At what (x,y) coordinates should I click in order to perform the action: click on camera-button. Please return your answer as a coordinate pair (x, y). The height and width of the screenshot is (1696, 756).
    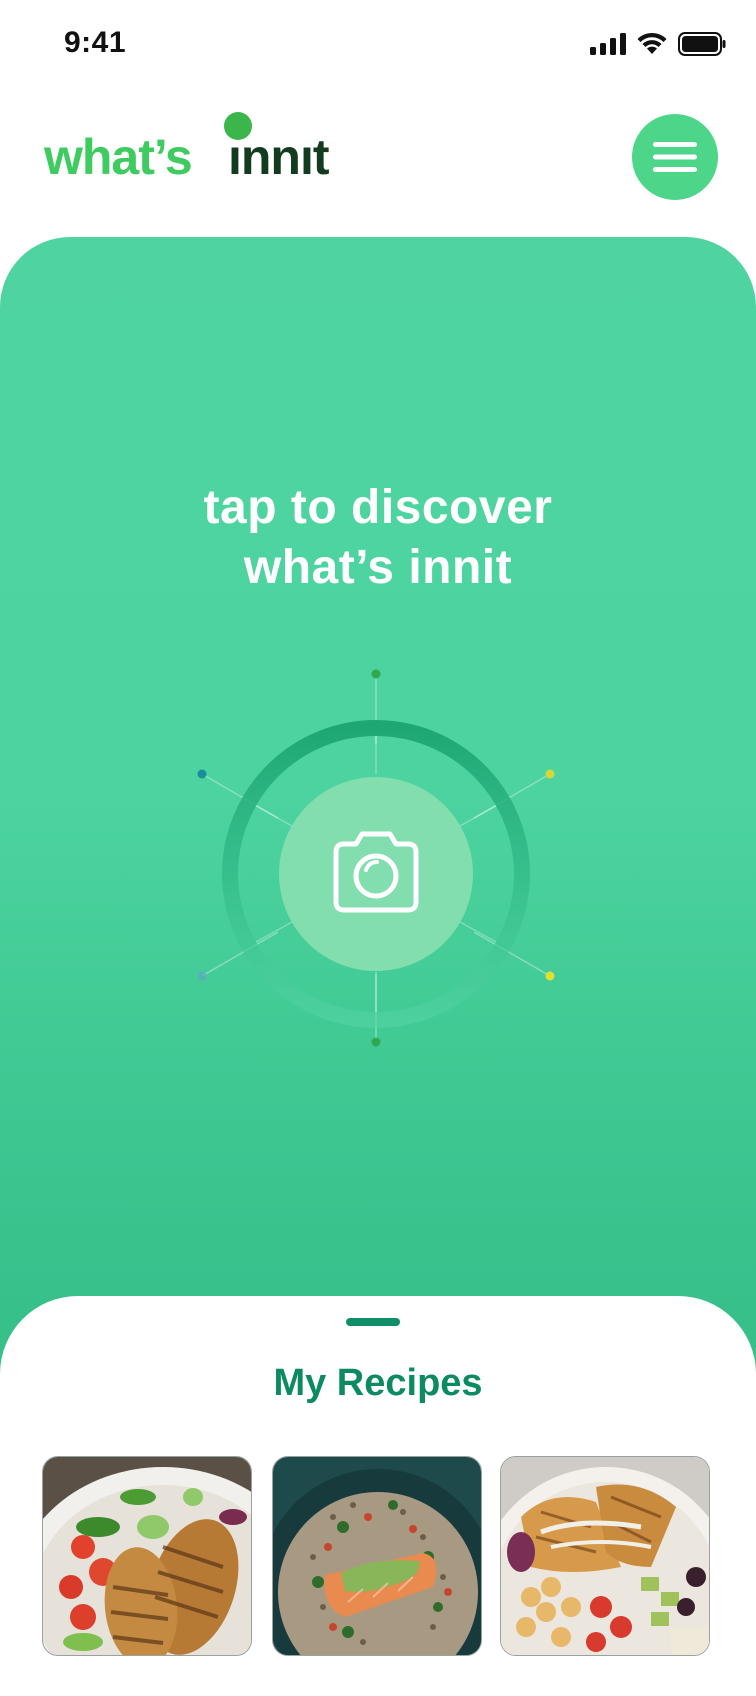
    Looking at the image, I should click on (376, 874).